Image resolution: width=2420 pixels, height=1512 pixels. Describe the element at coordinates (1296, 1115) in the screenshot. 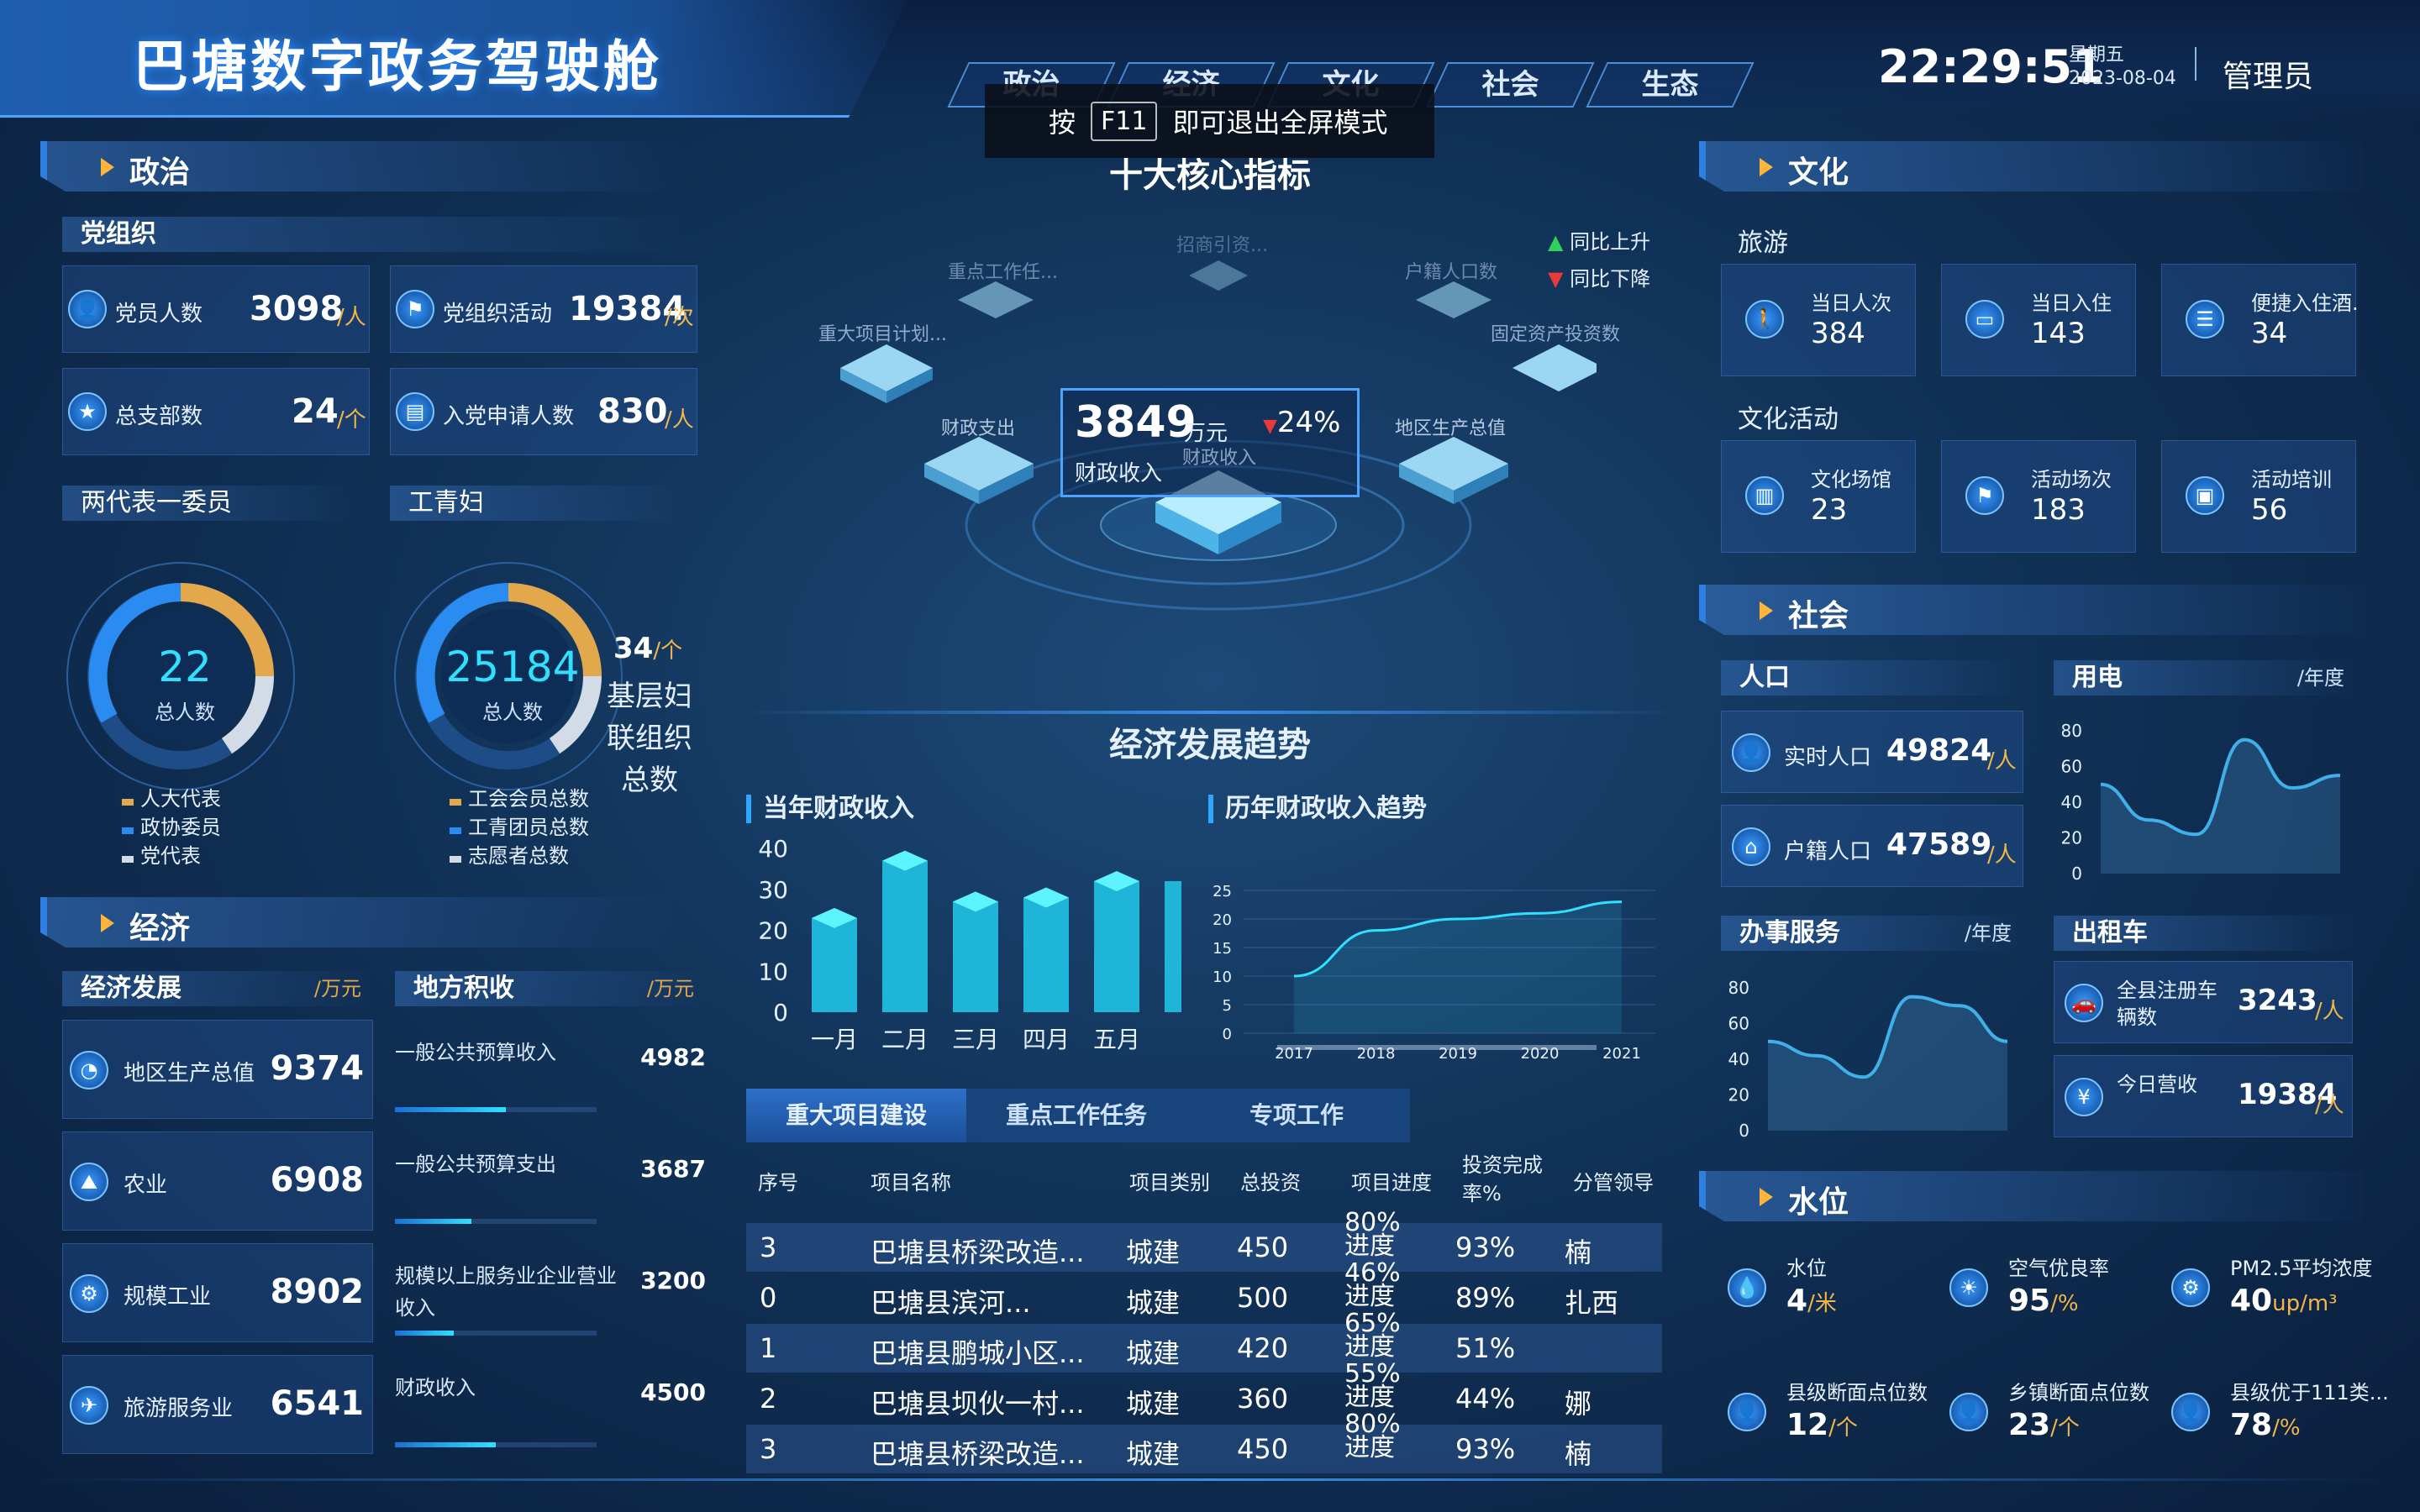

I see `tab-special-work: 专项工作` at that location.